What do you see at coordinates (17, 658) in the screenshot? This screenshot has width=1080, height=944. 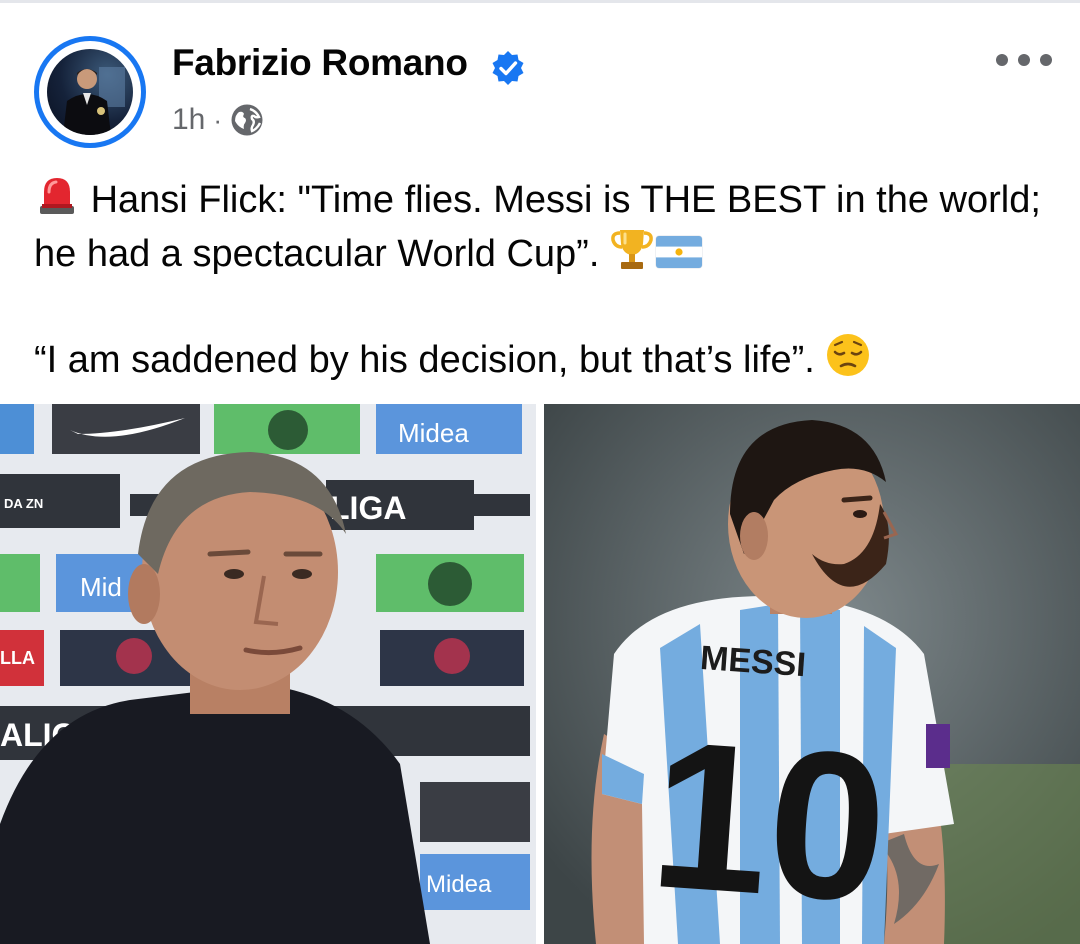 I see `backdrop-lla-text: LLA` at bounding box center [17, 658].